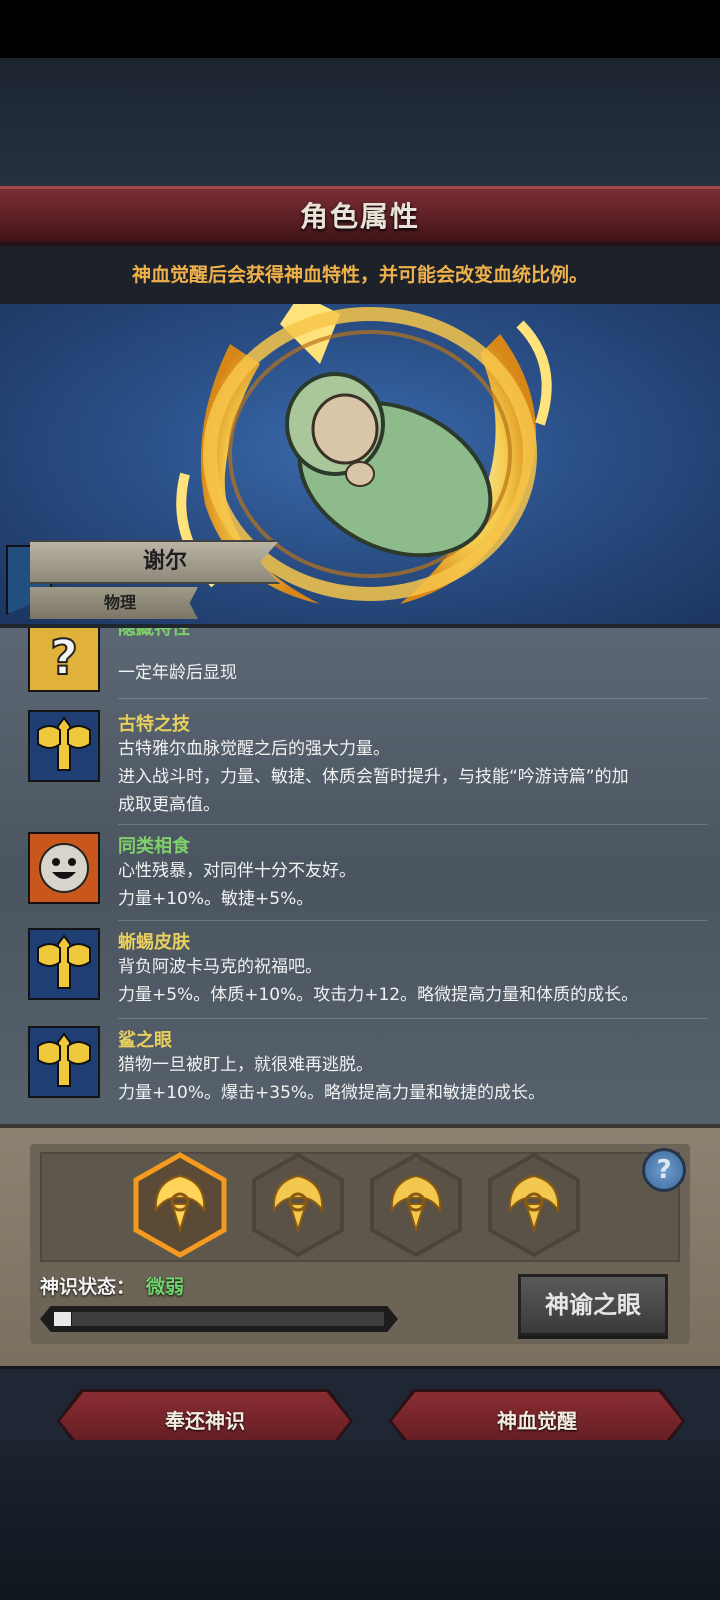 The image size is (720, 1600). What do you see at coordinates (378, 995) in the screenshot?
I see `trait-desc: 力量+5%。体质+10%。攻击力+12。略微提高力量和体质的成长。` at bounding box center [378, 995].